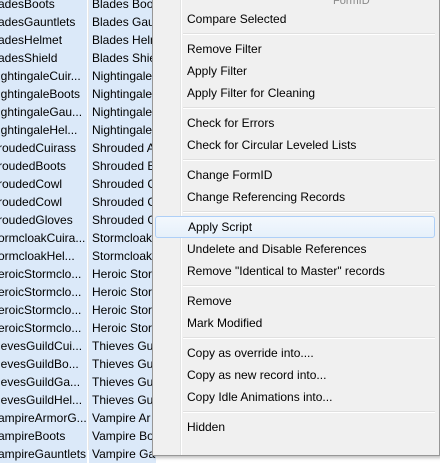  Describe the element at coordinates (295, 71) in the screenshot. I see `menu-item-apply-filter: Apply Filter` at that location.